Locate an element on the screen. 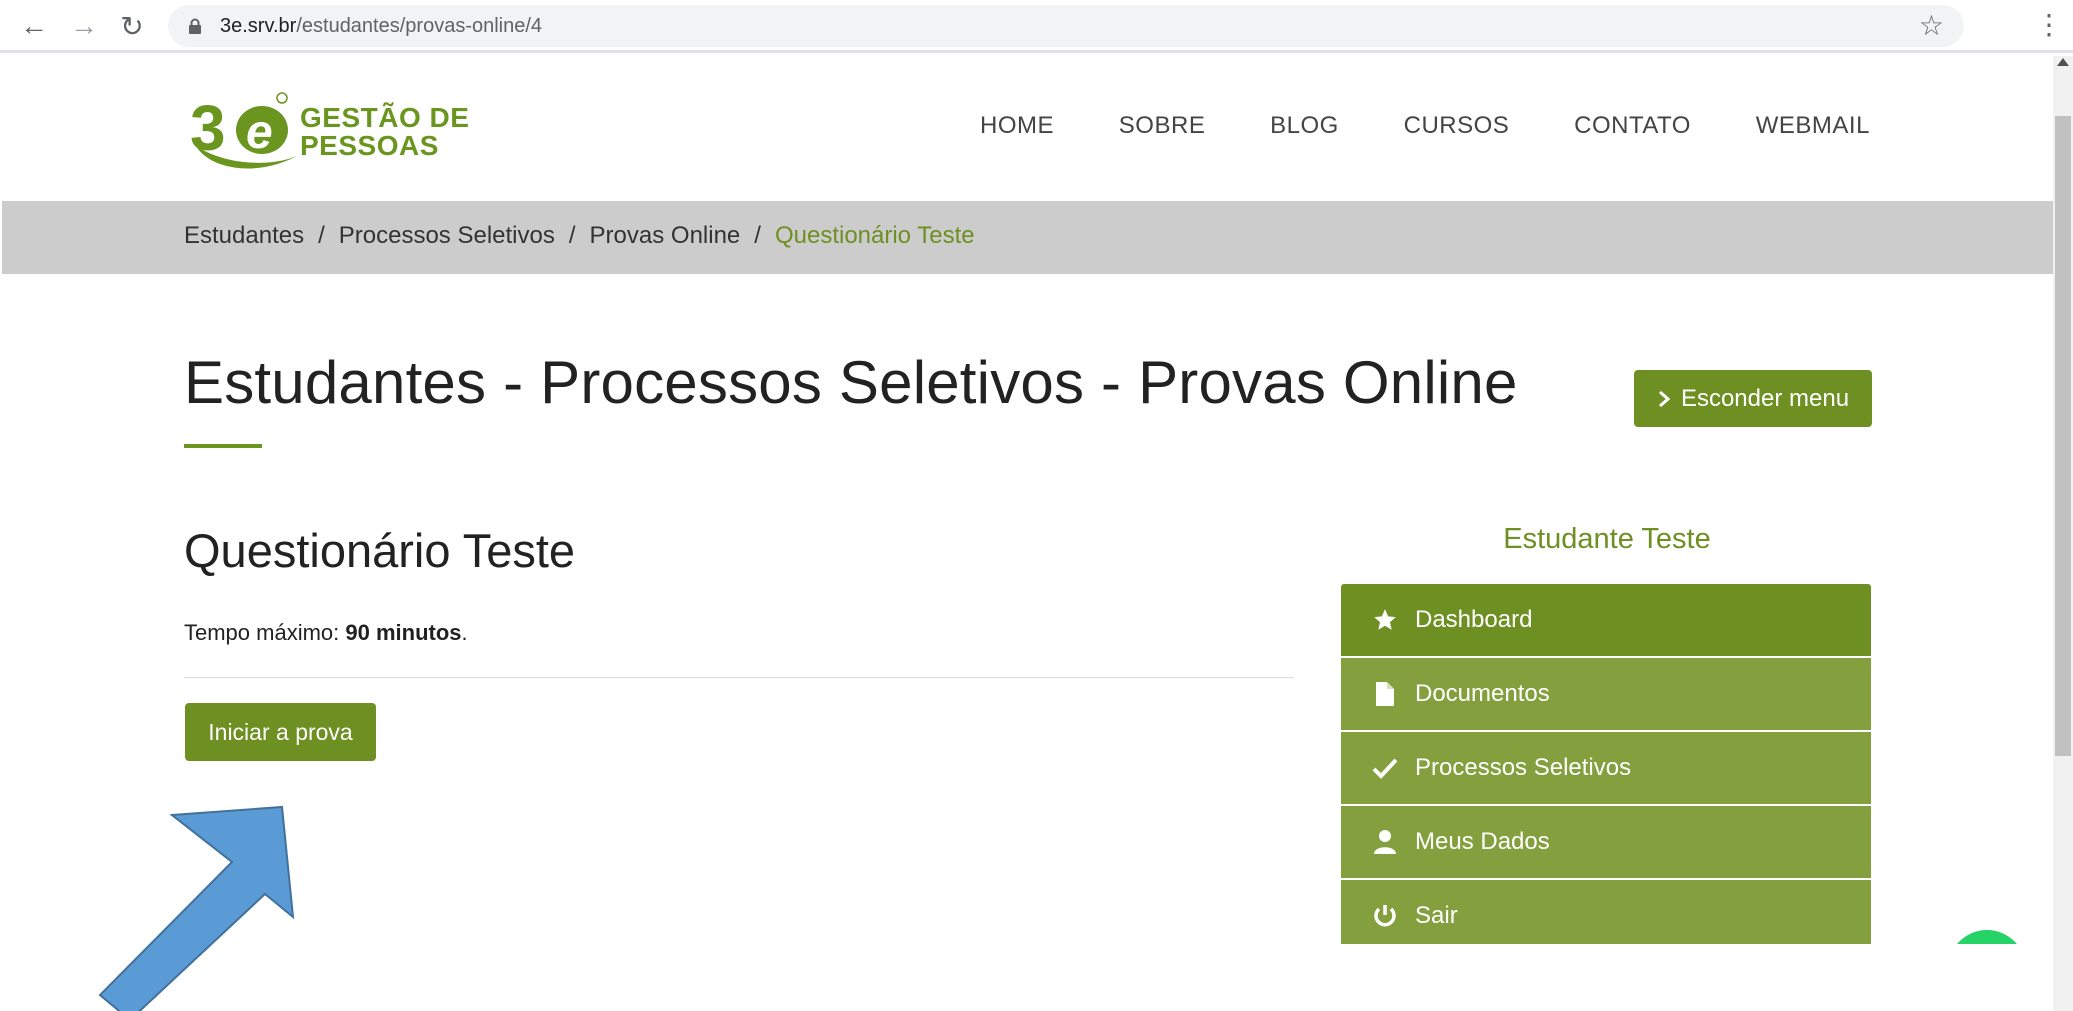  breadcrumb-estudantes: Estudantes is located at coordinates (244, 236).